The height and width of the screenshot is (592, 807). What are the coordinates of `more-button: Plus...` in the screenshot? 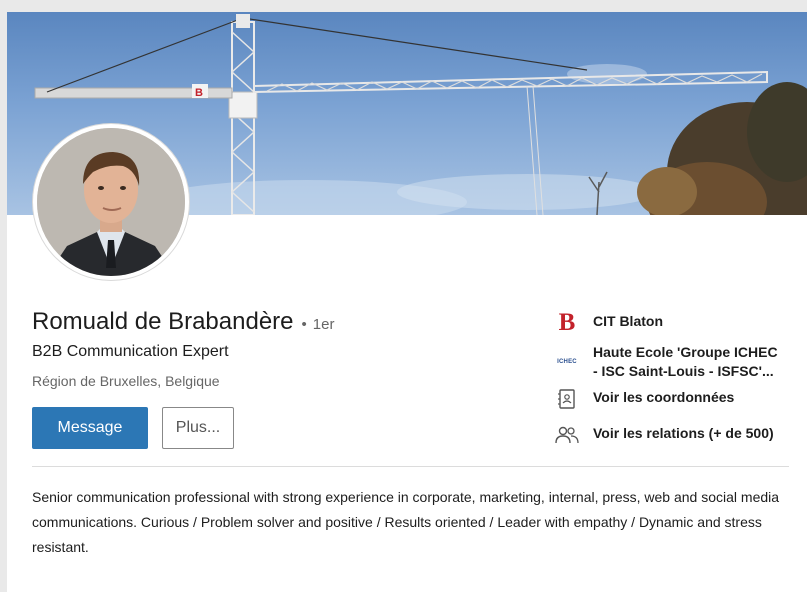 It's located at (198, 428).